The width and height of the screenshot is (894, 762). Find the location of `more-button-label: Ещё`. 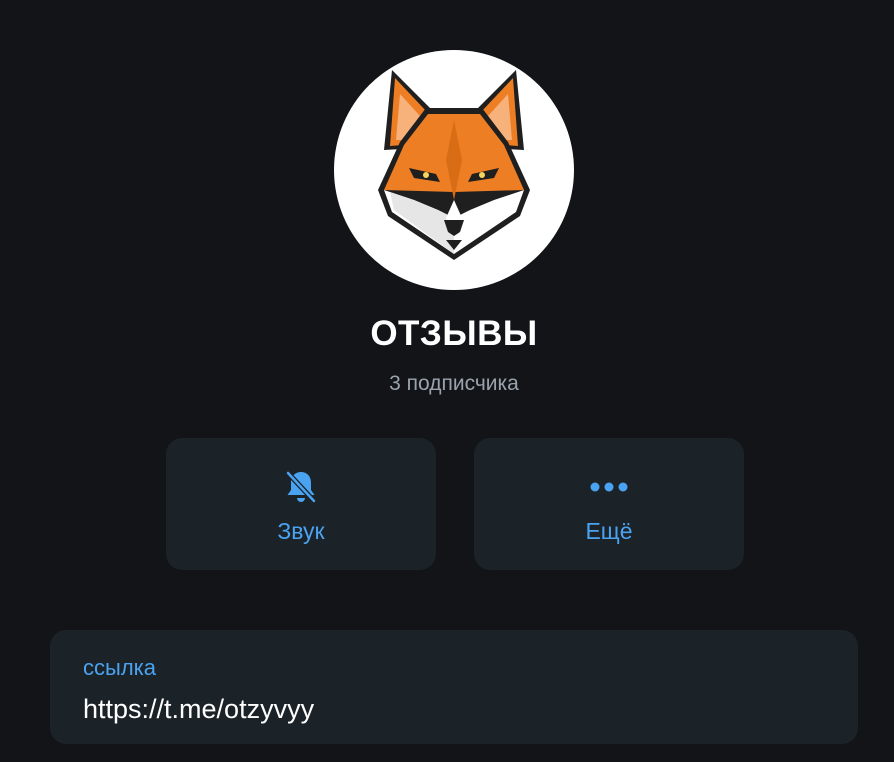

more-button-label: Ещё is located at coordinates (609, 531).